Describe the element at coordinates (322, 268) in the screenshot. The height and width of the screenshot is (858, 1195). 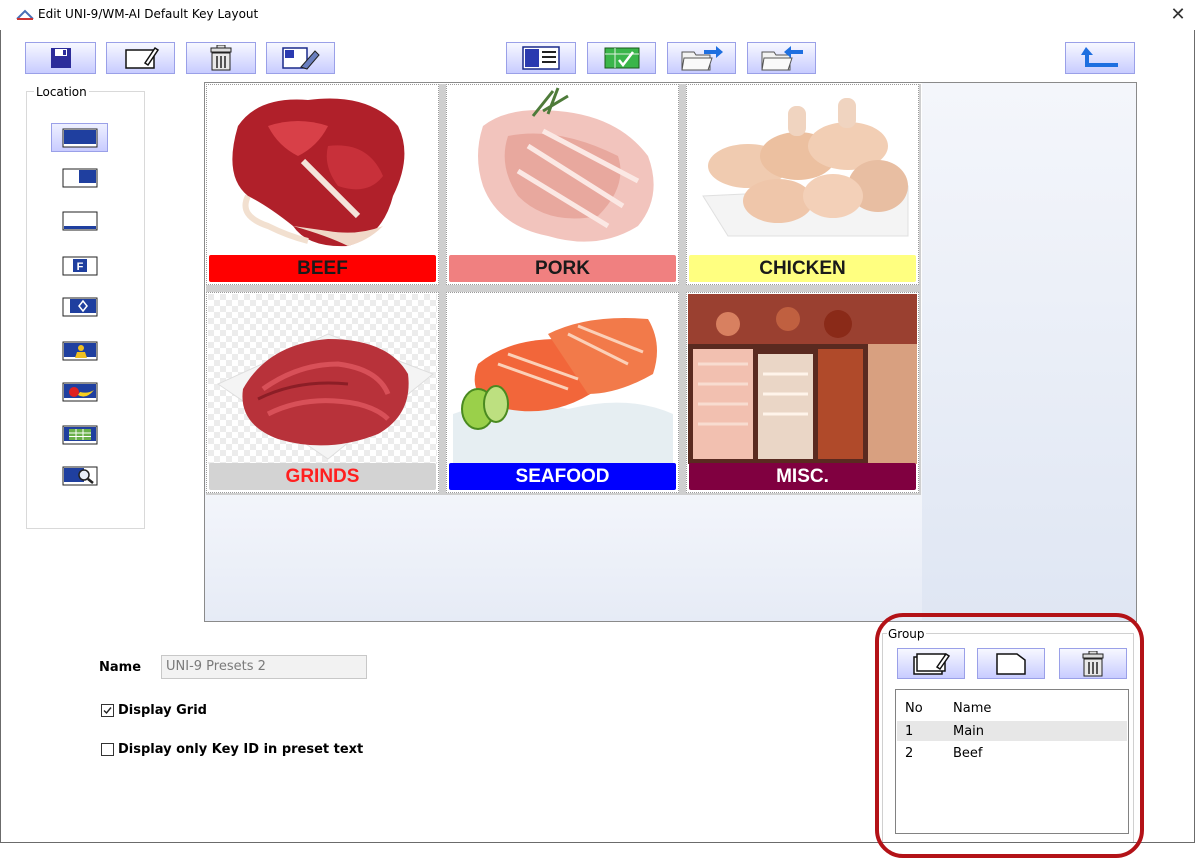
I see `key-label: BEEF` at that location.